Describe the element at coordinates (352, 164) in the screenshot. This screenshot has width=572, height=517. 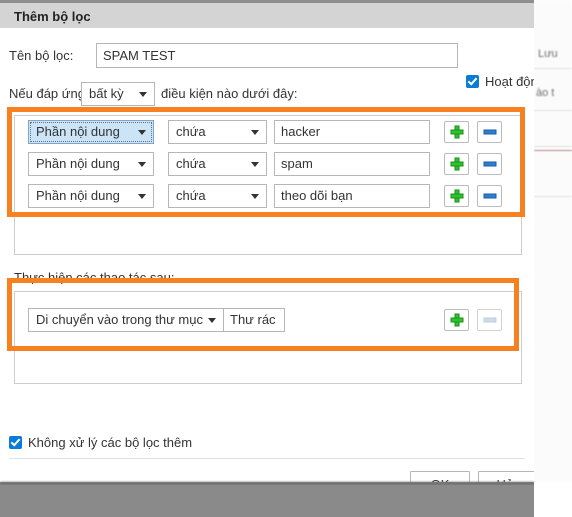
I see `condition-value-input: spam` at that location.